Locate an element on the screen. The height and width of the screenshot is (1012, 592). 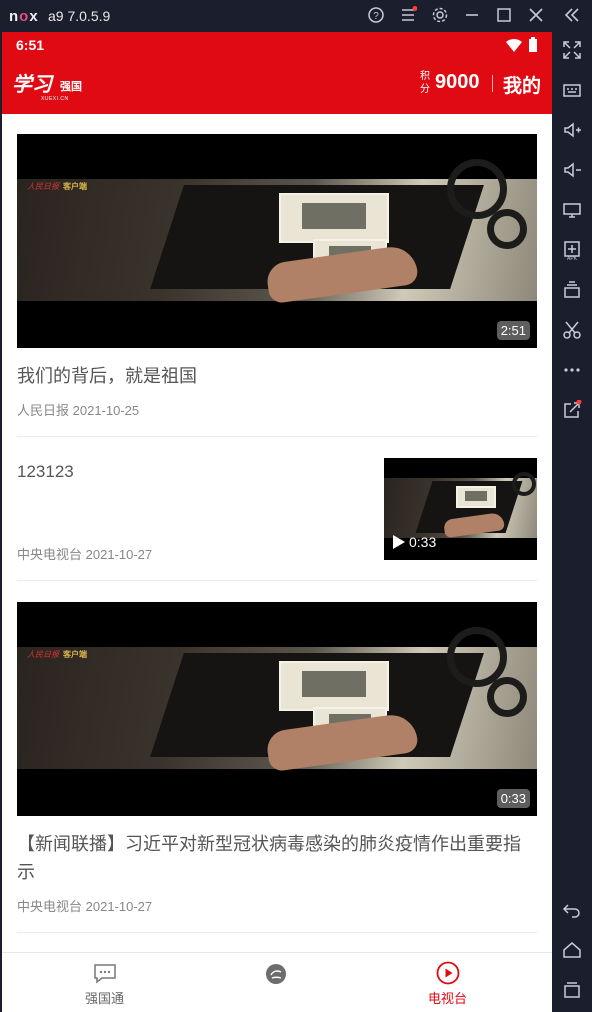
tab-label: 电视台 is located at coordinates (447, 998).